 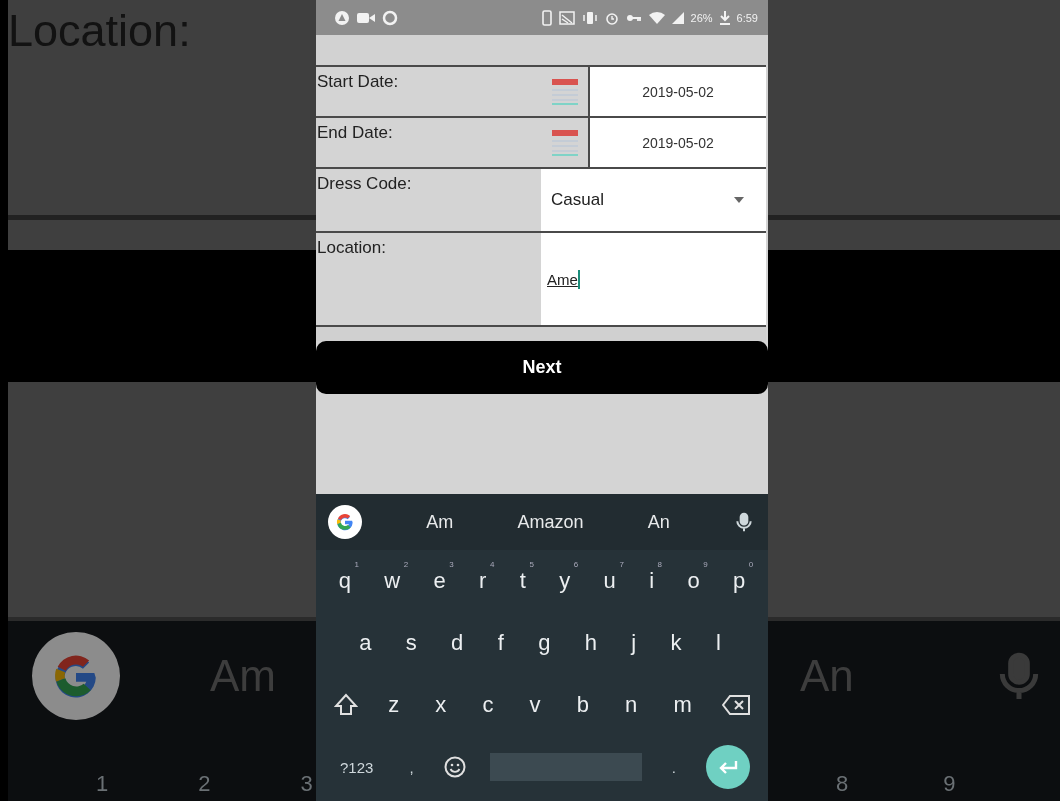 I want to click on vibrate-icon, so click(x=589, y=17).